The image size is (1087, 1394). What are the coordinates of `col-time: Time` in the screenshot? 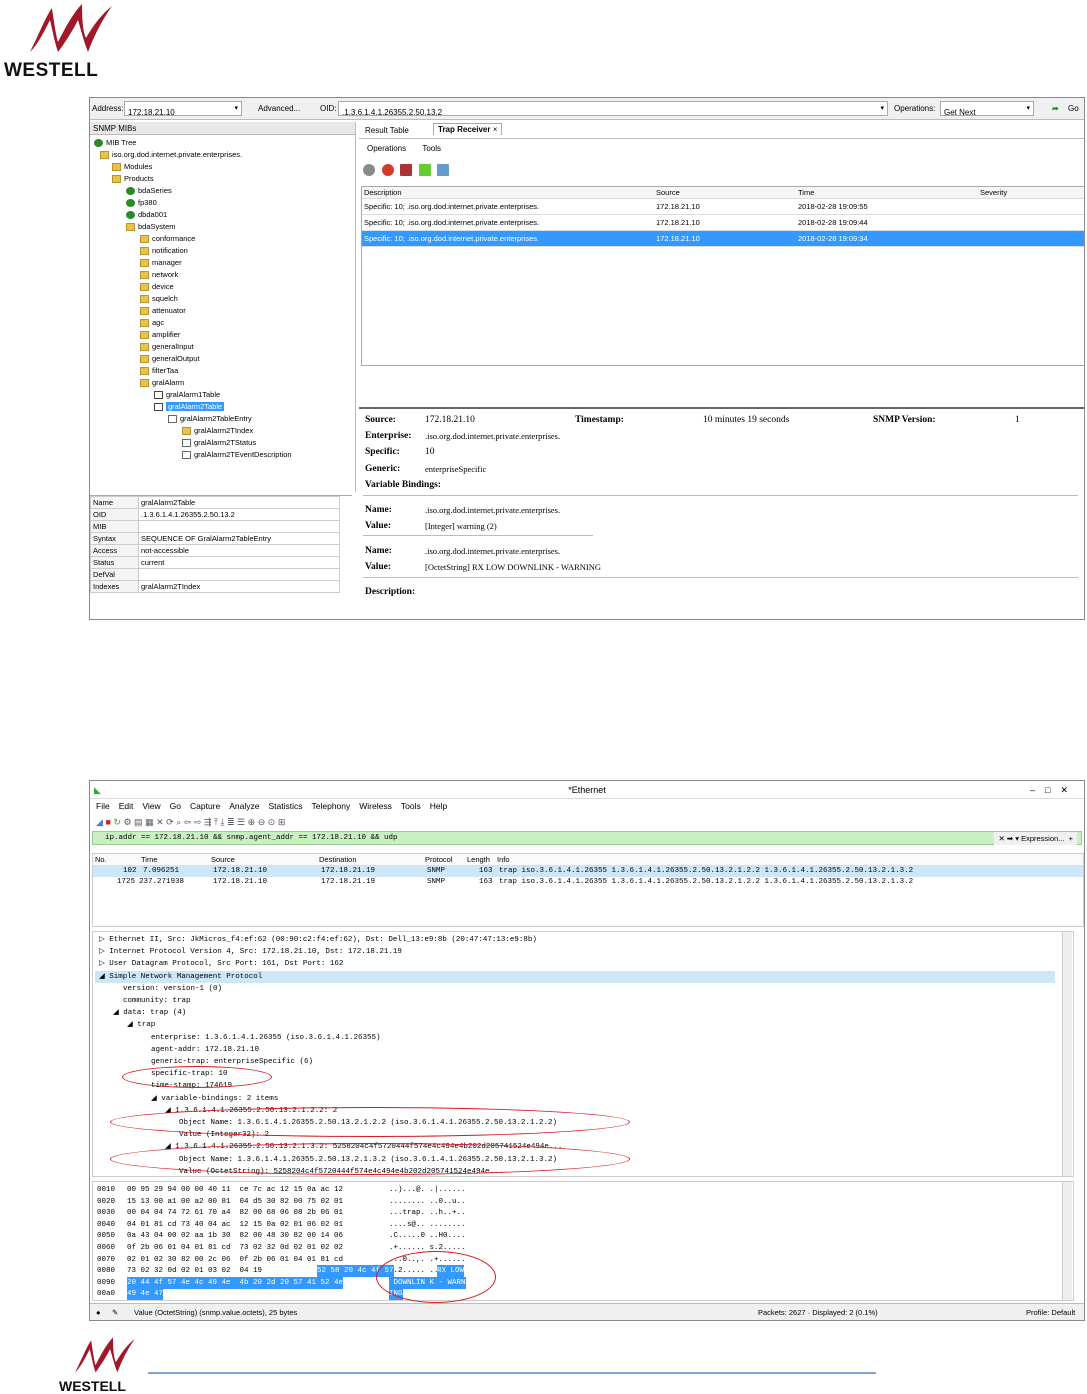 It's located at (149, 859).